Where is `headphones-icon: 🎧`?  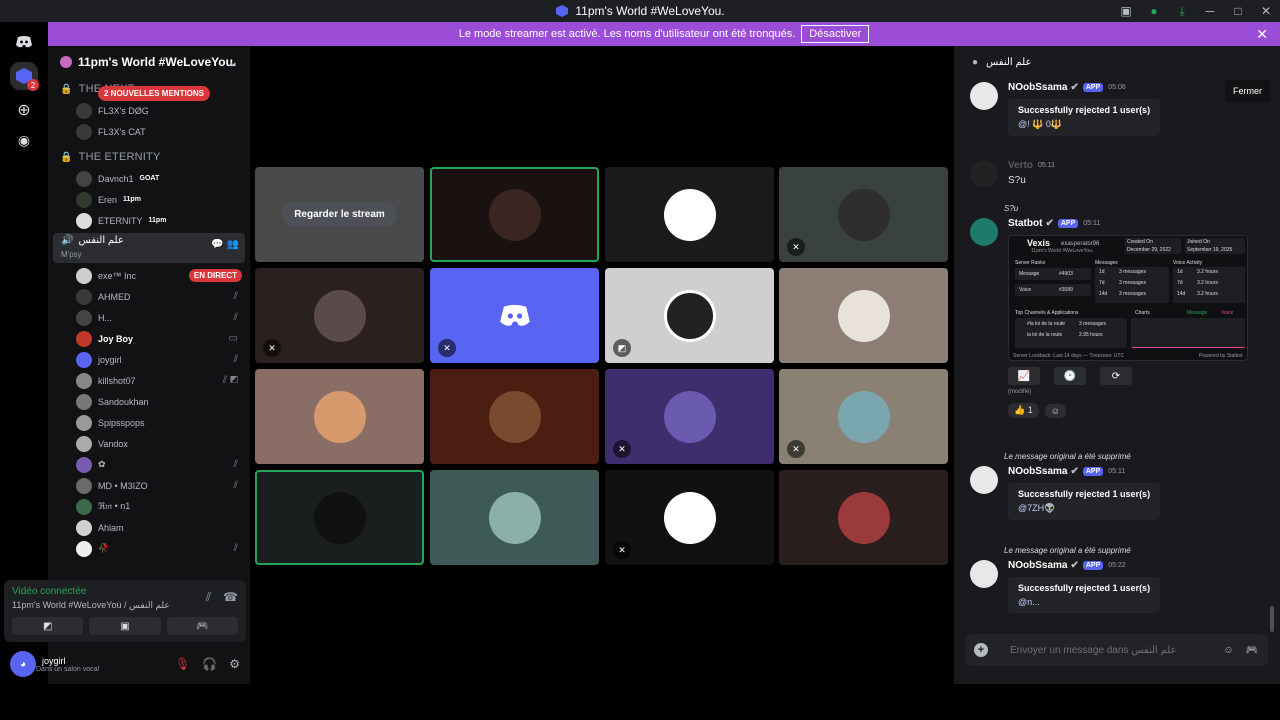 headphones-icon: 🎧 is located at coordinates (209, 664).